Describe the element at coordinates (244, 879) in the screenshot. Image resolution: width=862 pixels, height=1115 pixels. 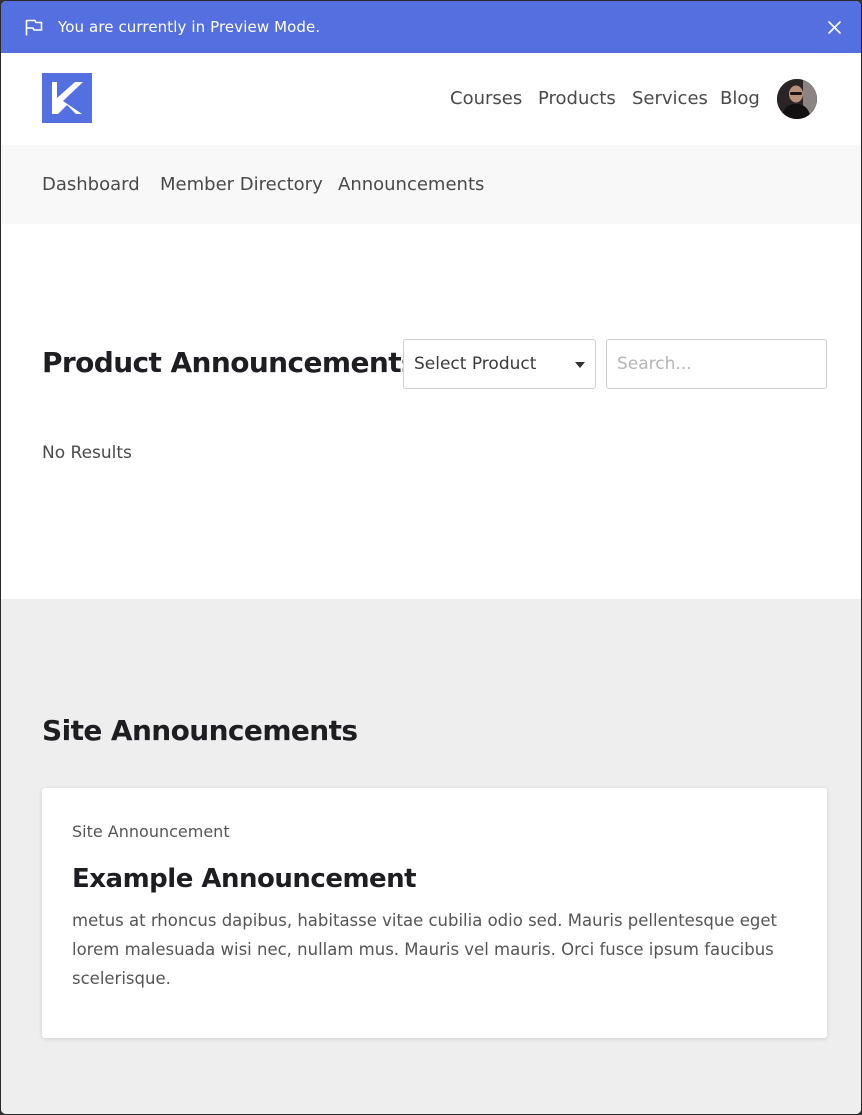
I see `announcement-title: Example Announcement` at that location.